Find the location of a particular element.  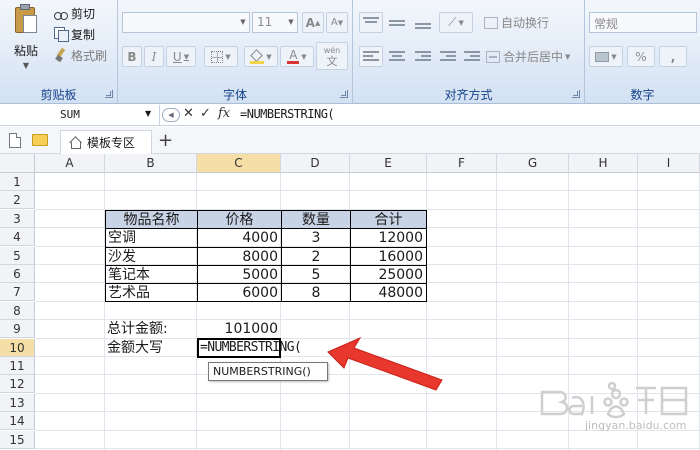

column-header-a: A is located at coordinates (70, 163).